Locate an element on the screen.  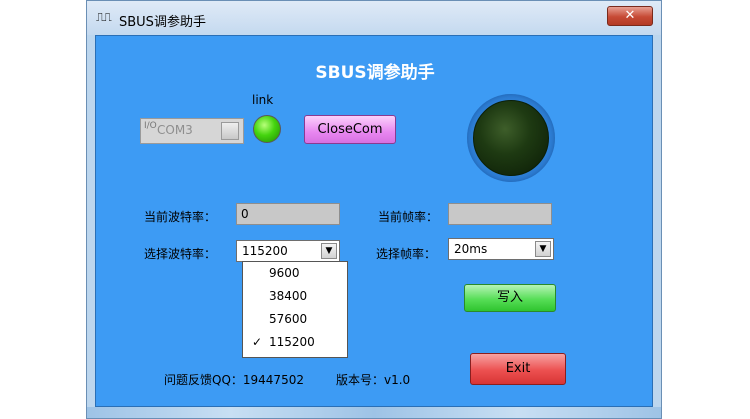
baud-rate-select: 115200 ▼ is located at coordinates (288, 251).